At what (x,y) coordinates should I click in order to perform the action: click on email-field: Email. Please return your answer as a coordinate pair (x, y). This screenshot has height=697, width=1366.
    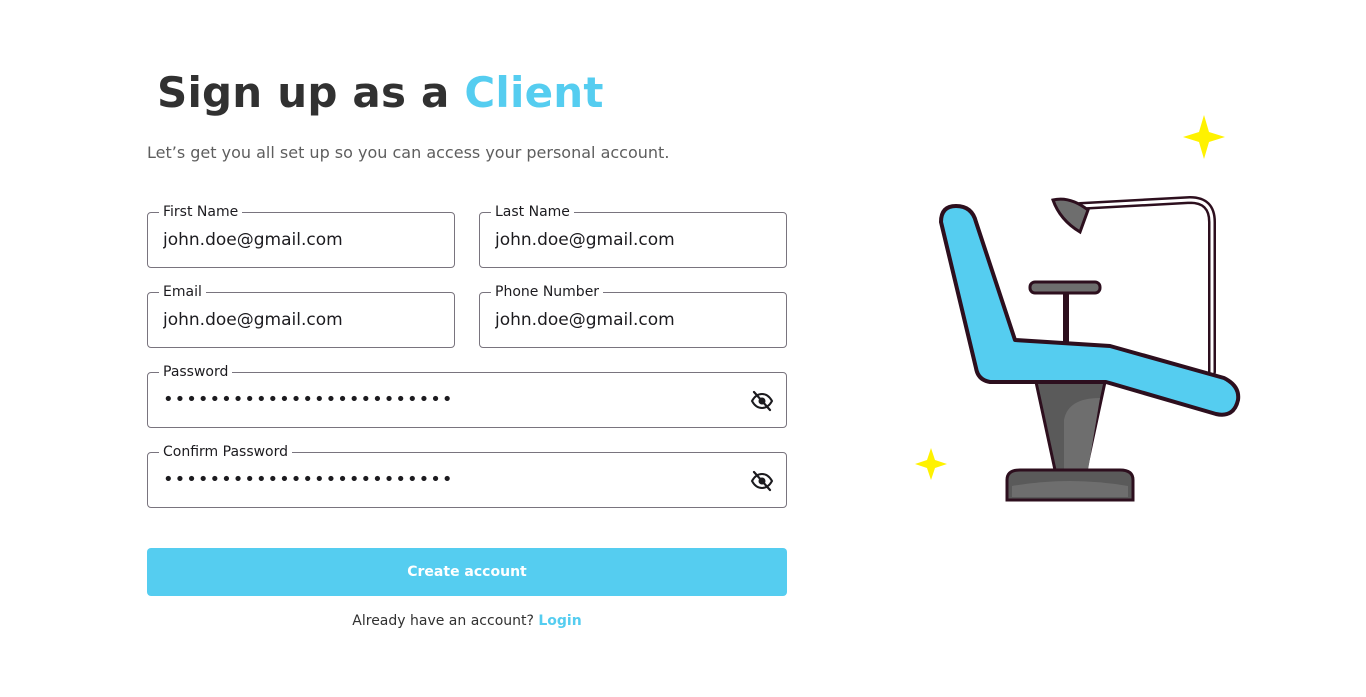
    Looking at the image, I should click on (301, 315).